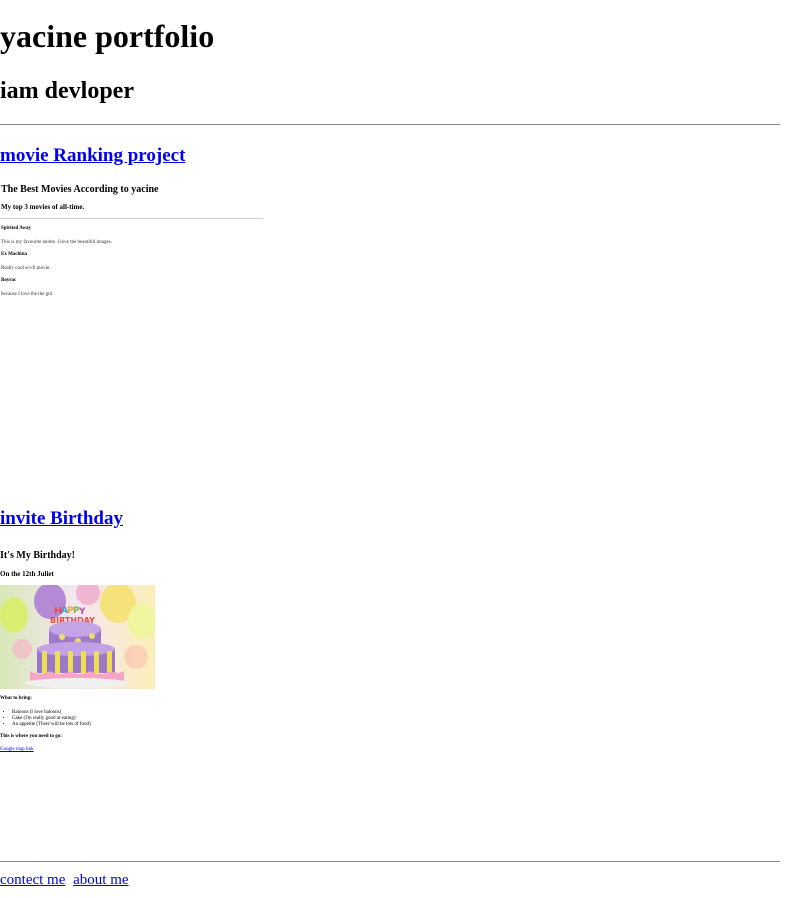 This screenshot has height=898, width=787. Describe the element at coordinates (390, 861) in the screenshot. I see `footer-divider` at that location.